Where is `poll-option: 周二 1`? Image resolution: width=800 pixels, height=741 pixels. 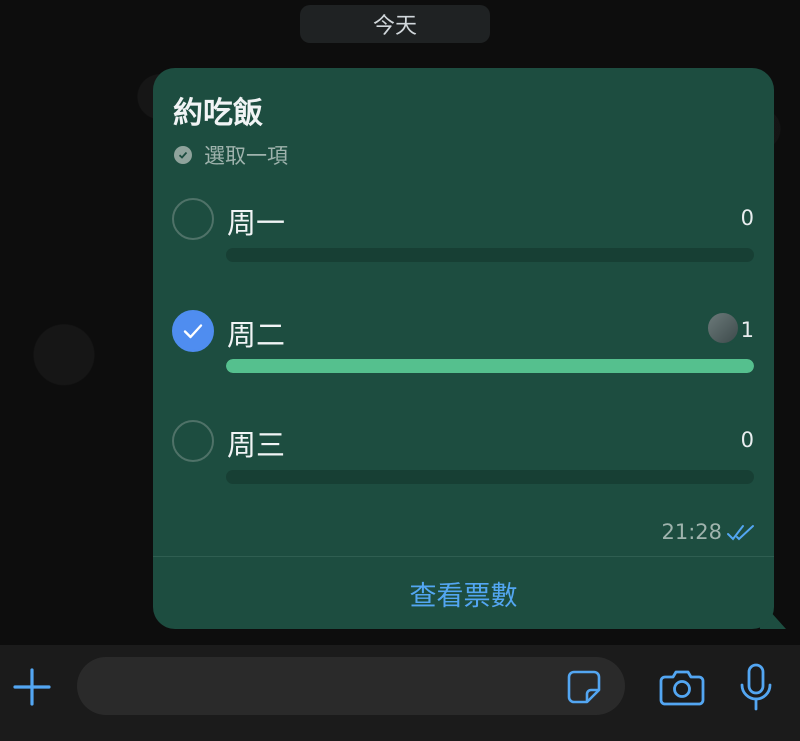
poll-option: 周二 1 is located at coordinates (463, 358).